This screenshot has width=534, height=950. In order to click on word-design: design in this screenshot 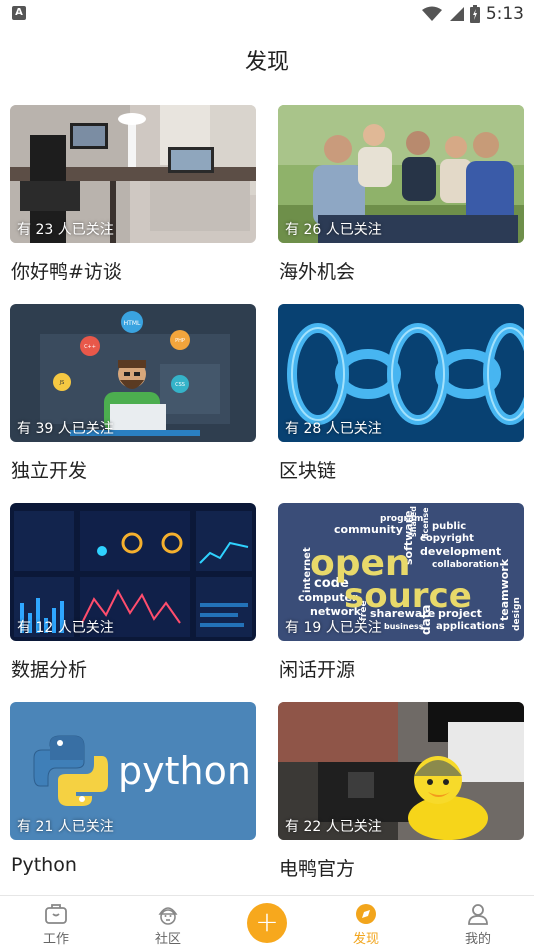, I will do `click(517, 614)`.